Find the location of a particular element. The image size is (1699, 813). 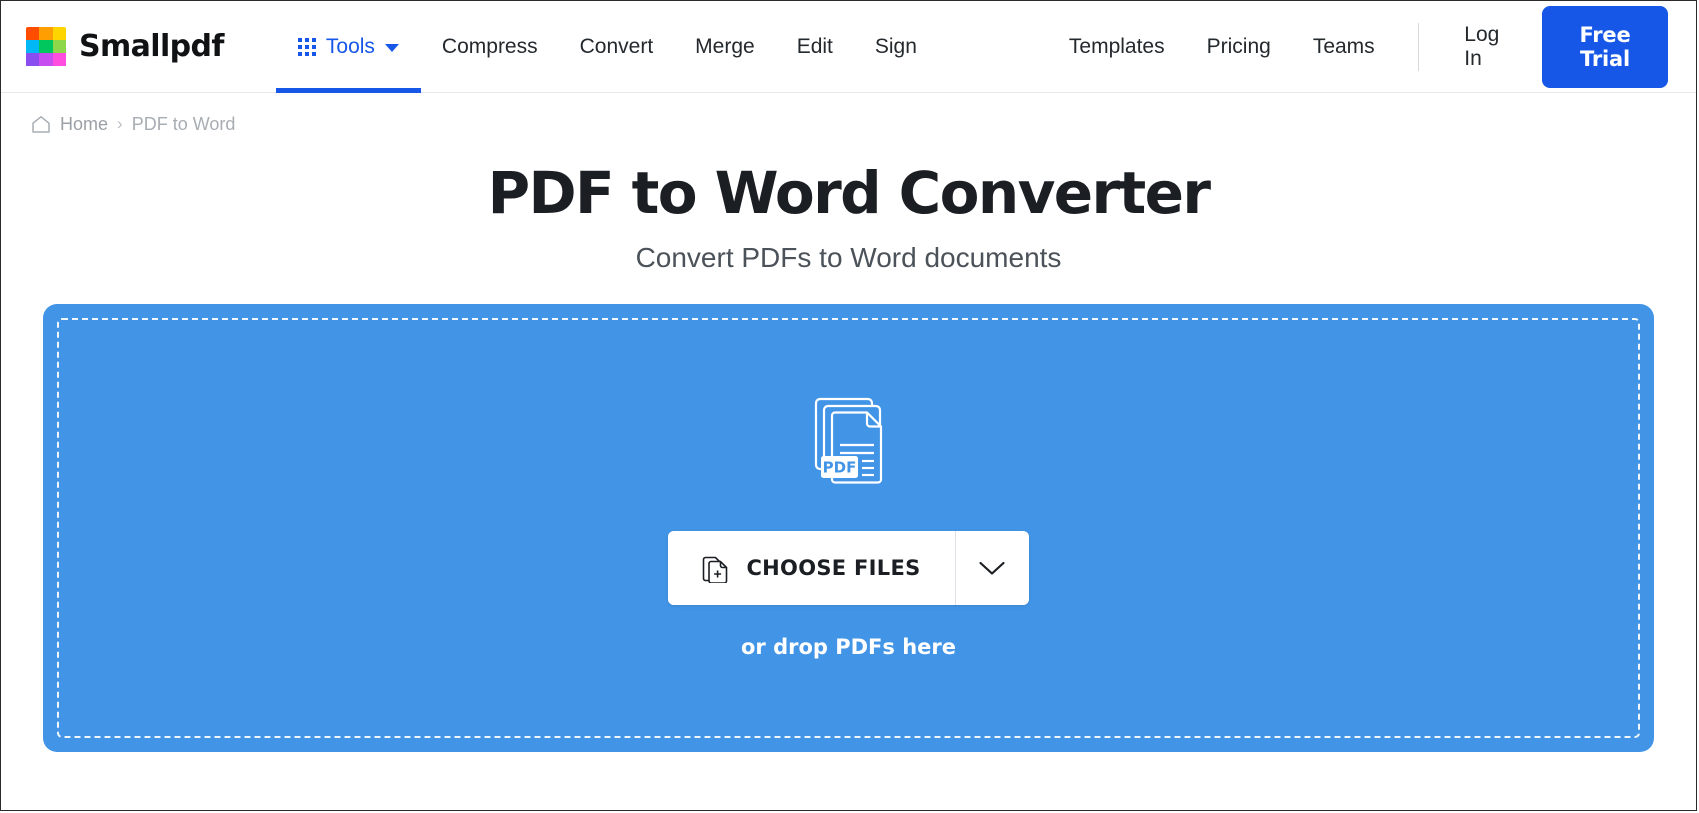

smallpdf-logo-icon is located at coordinates (46, 46).